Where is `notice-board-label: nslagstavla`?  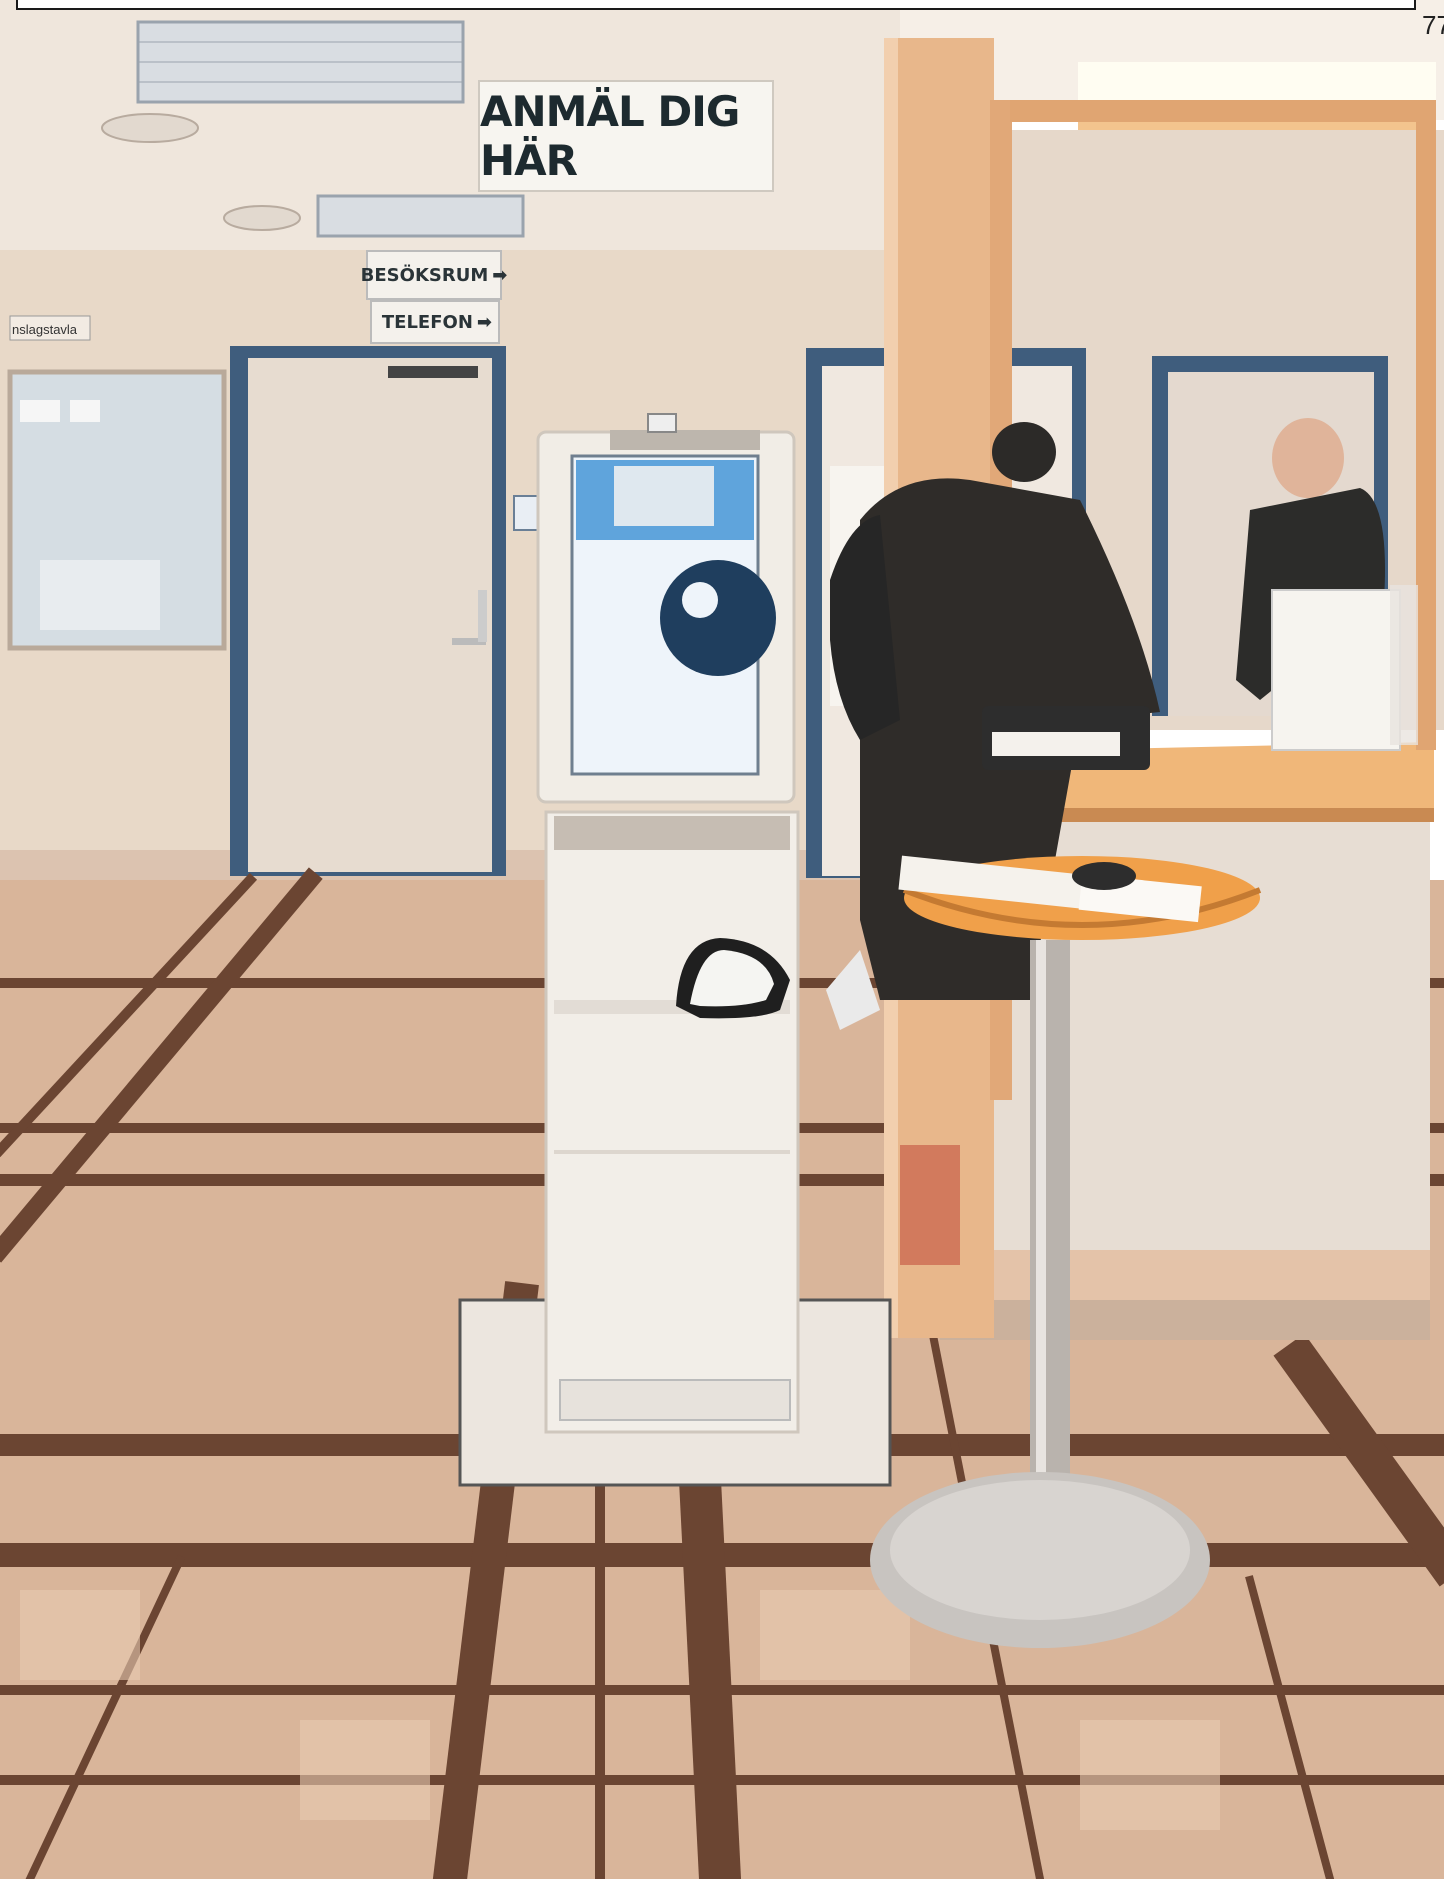 notice-board-label: nslagstavla is located at coordinates (45, 329).